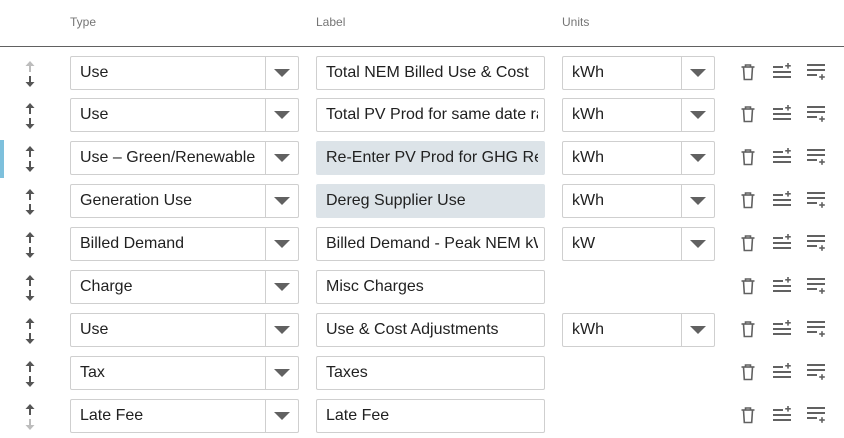  What do you see at coordinates (358, 415) in the screenshot?
I see `label-input-value: Late Fee` at bounding box center [358, 415].